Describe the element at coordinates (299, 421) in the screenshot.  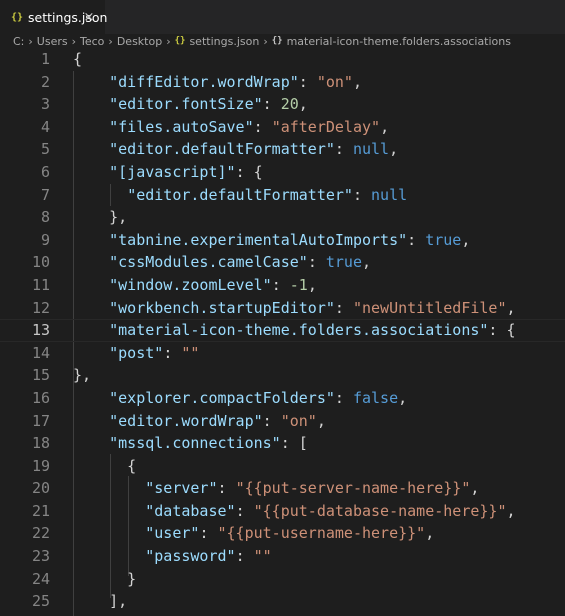
I see `json-string: "on"` at that location.